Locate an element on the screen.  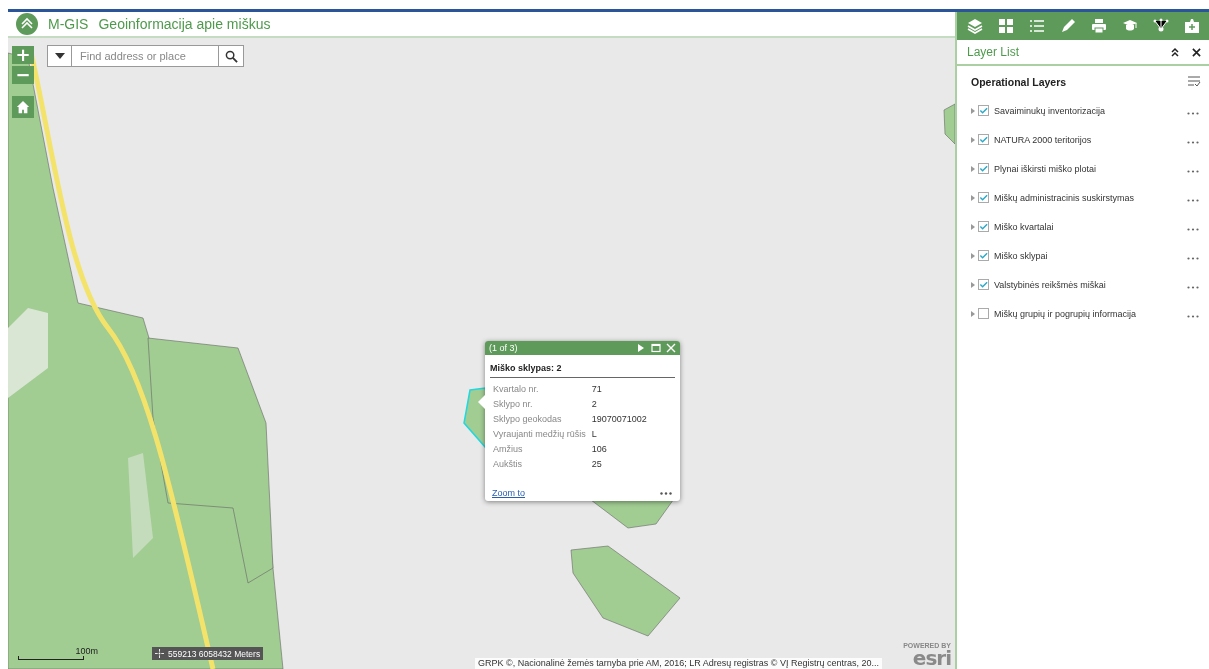
grid-icon is located at coordinates (1005, 26).